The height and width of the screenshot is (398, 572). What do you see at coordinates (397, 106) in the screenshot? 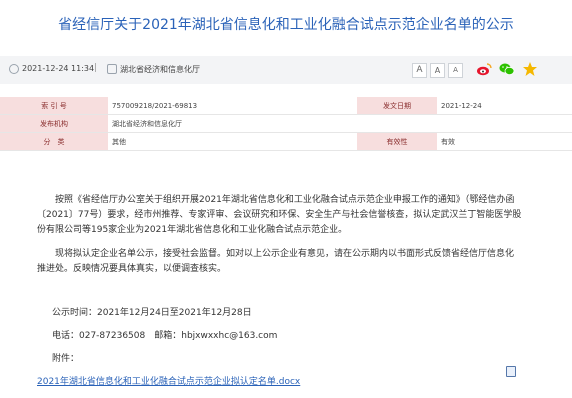
I see `issue-date-label: 发文日期` at bounding box center [397, 106].